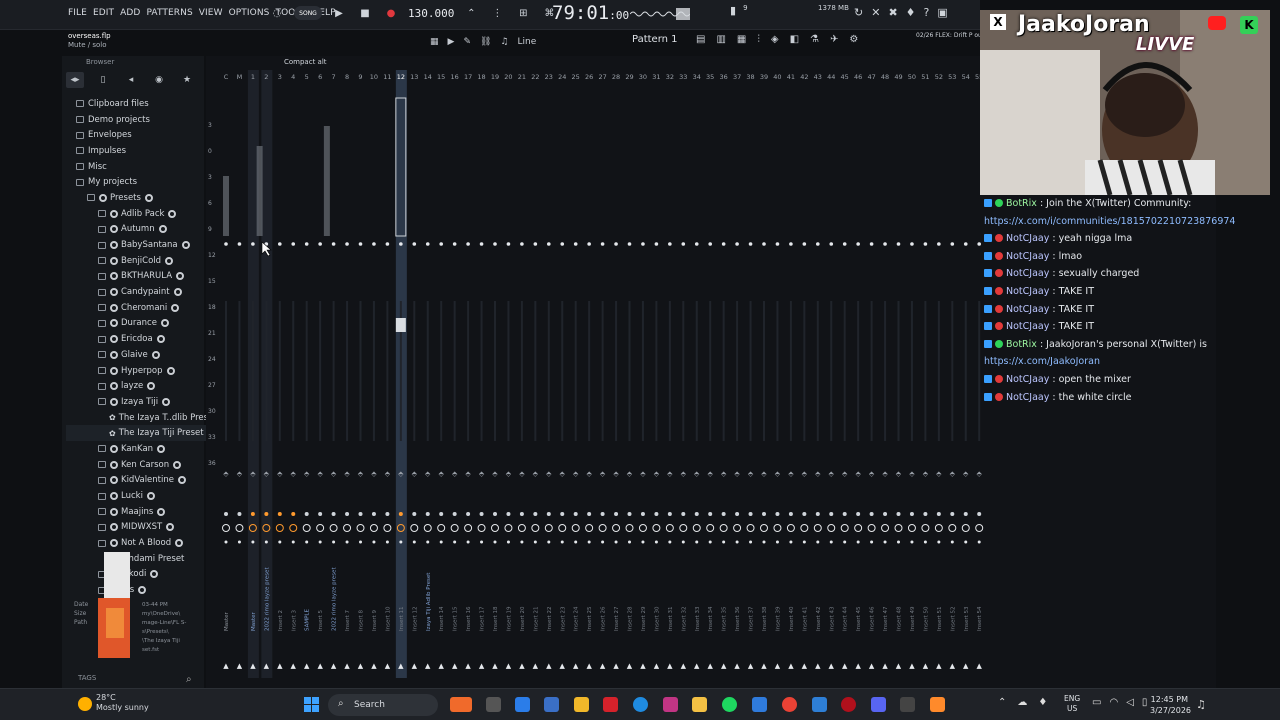 This screenshot has width=1280, height=720. I want to click on insert-name: Insert 26, so click(604, 618).